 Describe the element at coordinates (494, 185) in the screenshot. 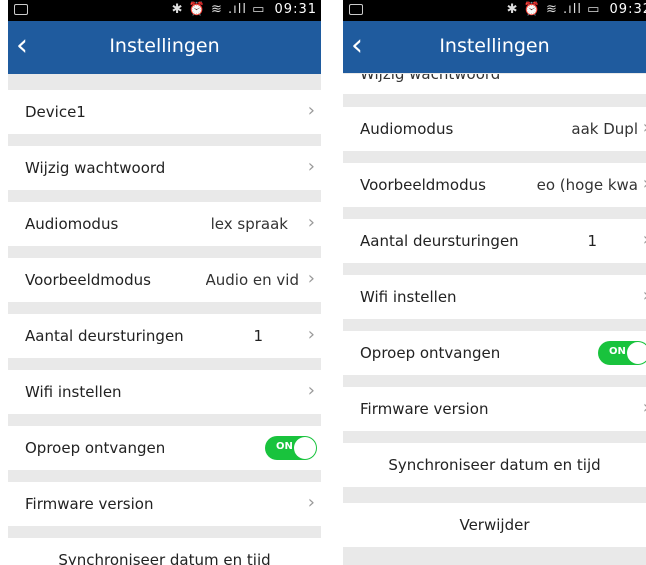

I see `settings-item-voorbeeldmodus: Voorbeeldmodus eo (hoge kwa ›` at that location.